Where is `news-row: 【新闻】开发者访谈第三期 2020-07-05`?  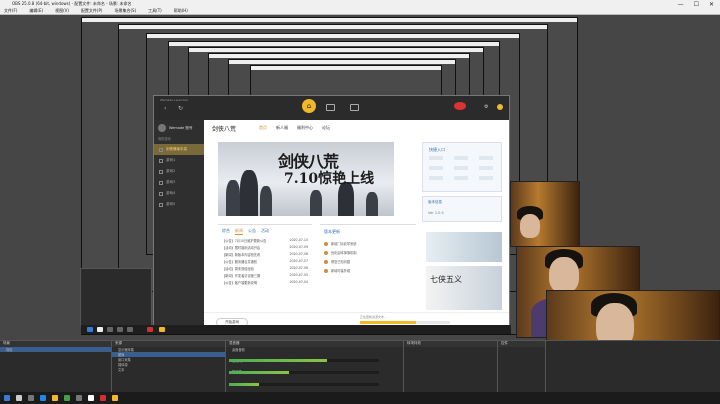
news-row: 【新闻】开发者访谈第三期 2020-07-05 is located at coordinates (265, 276).